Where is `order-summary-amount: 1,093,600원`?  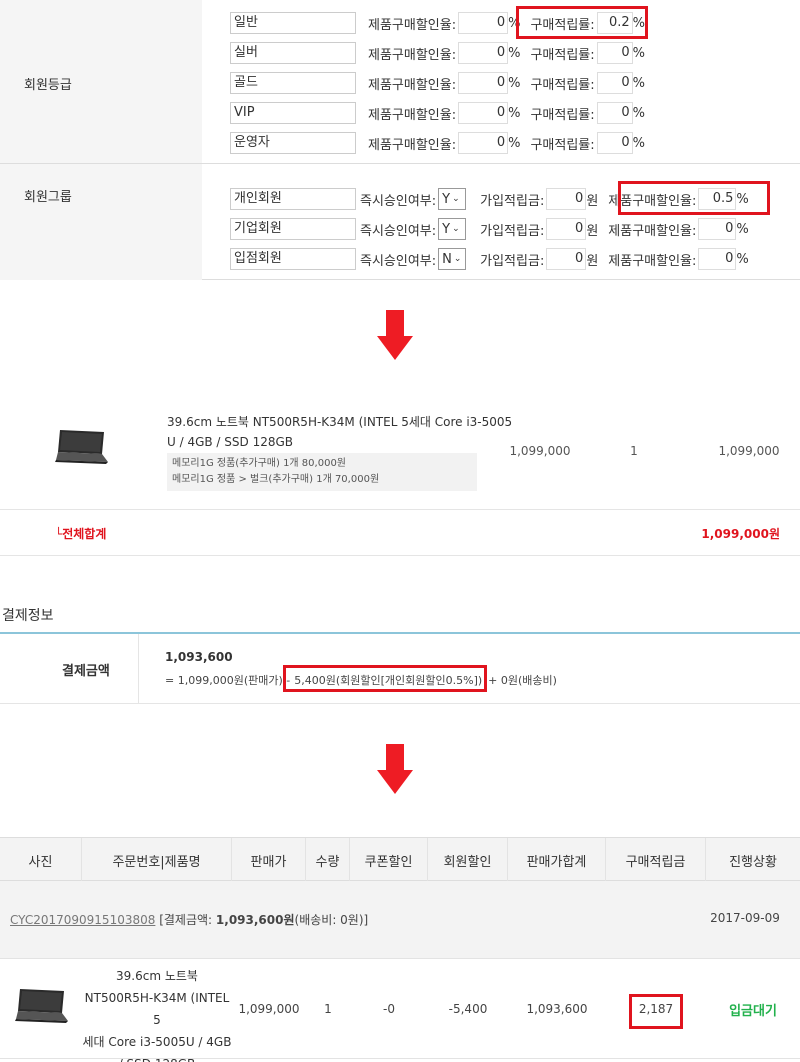 order-summary-amount: 1,093,600원 is located at coordinates (255, 920).